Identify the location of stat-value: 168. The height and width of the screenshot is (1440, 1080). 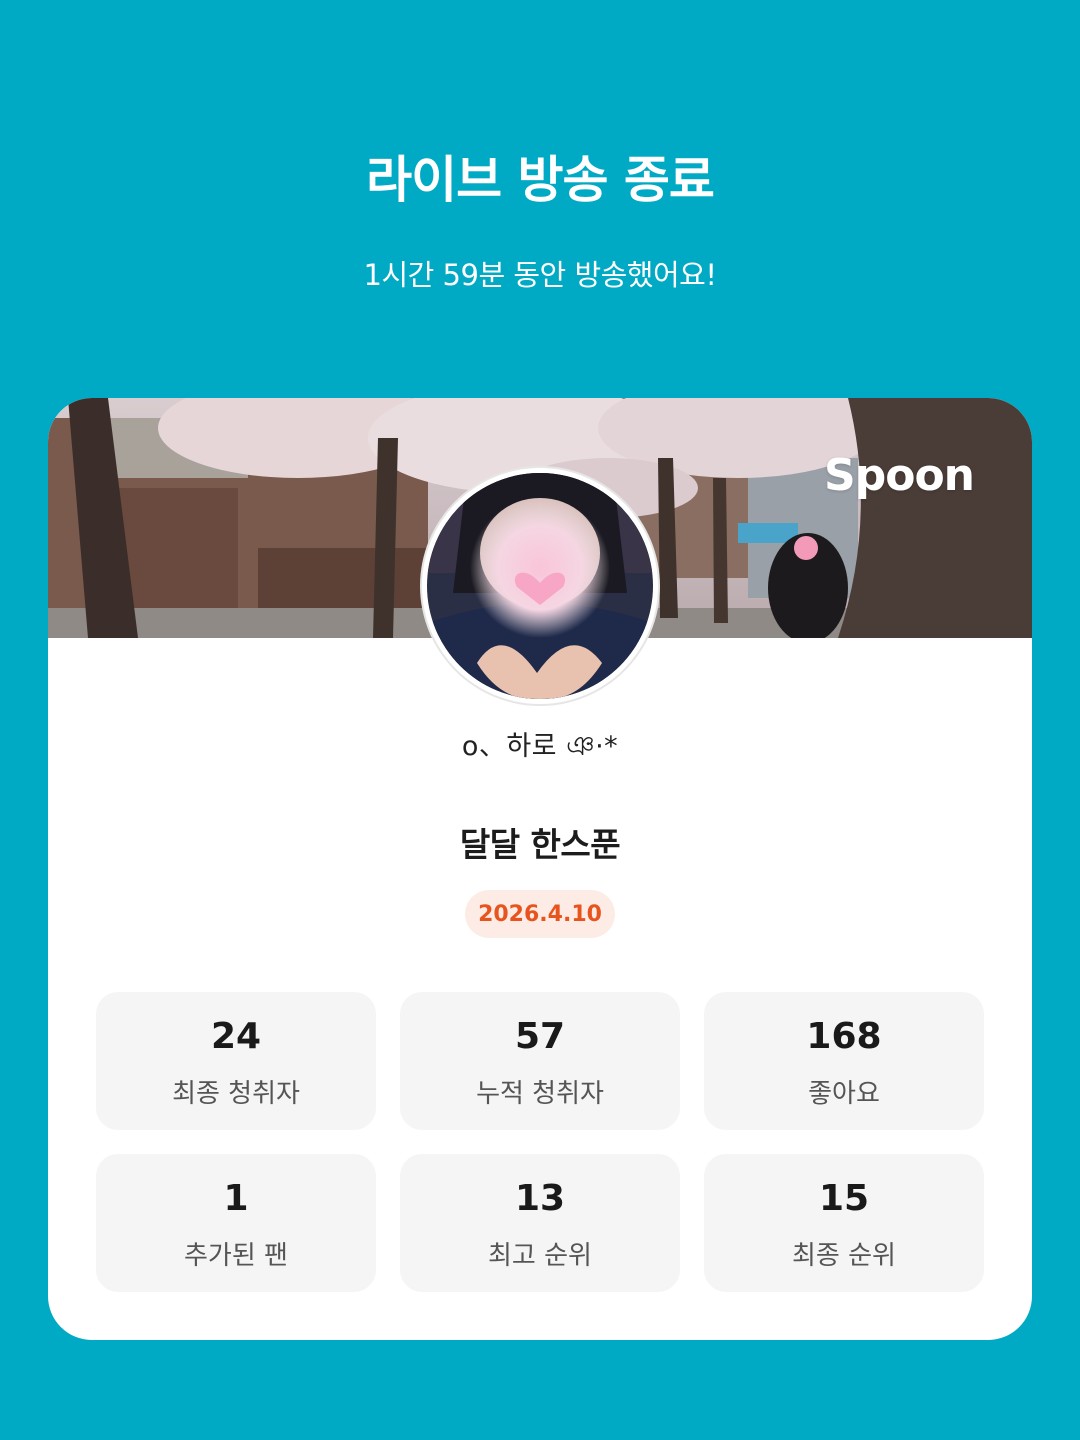
(844, 1036).